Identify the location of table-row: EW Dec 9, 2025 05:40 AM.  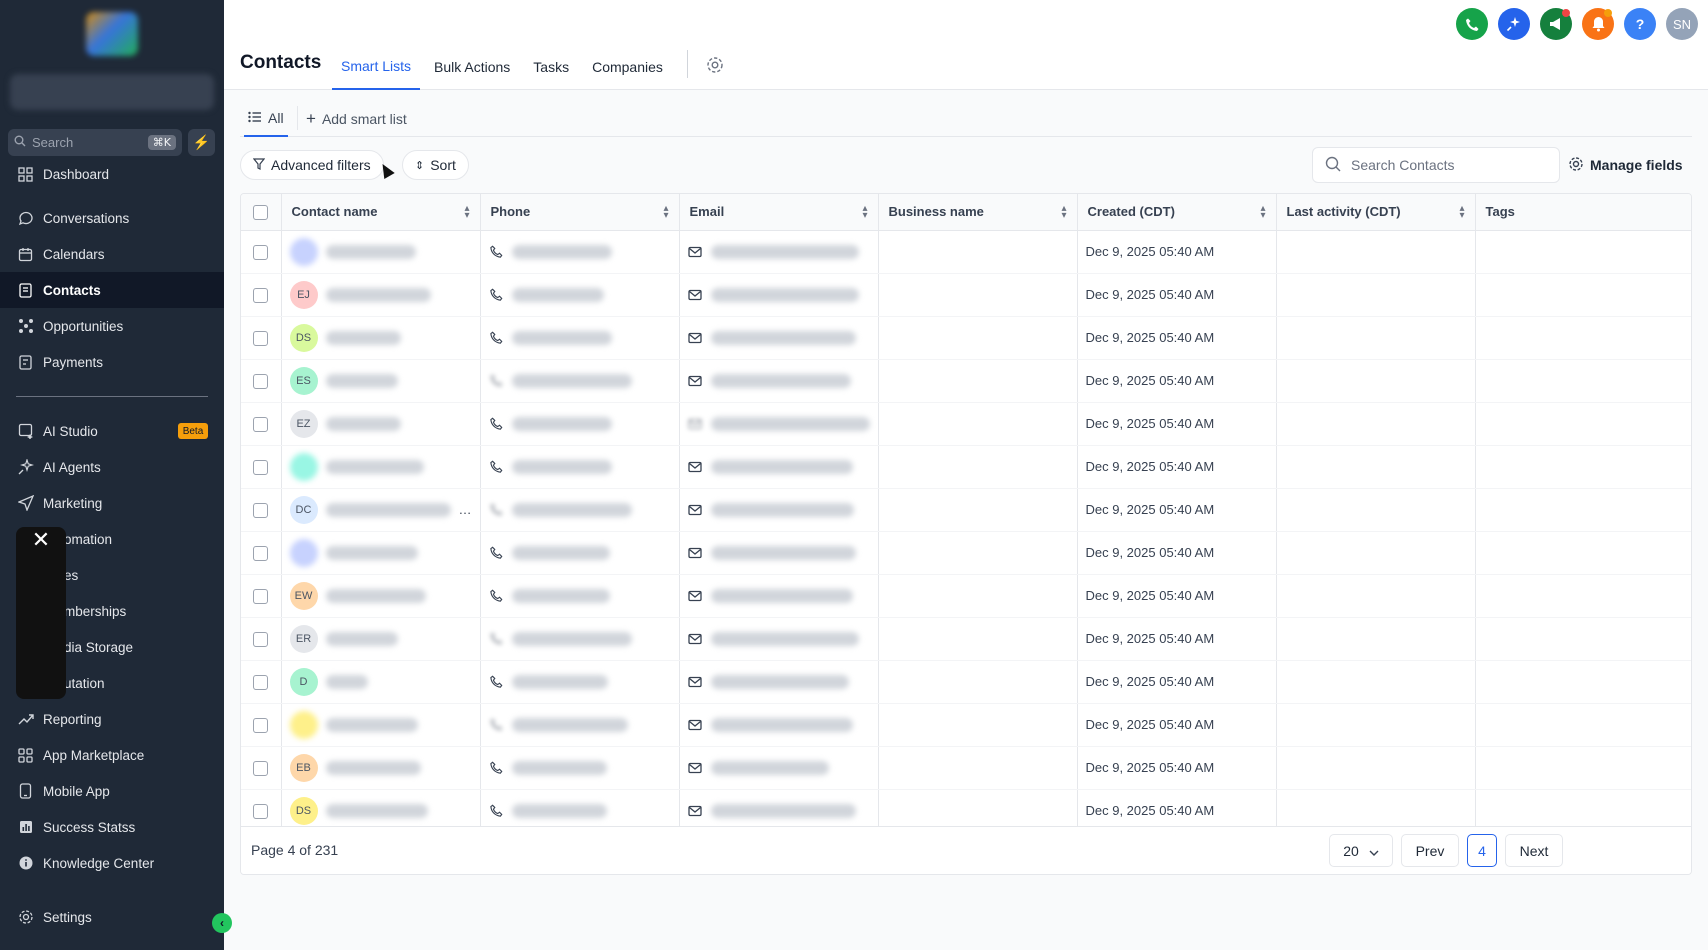
(966, 596).